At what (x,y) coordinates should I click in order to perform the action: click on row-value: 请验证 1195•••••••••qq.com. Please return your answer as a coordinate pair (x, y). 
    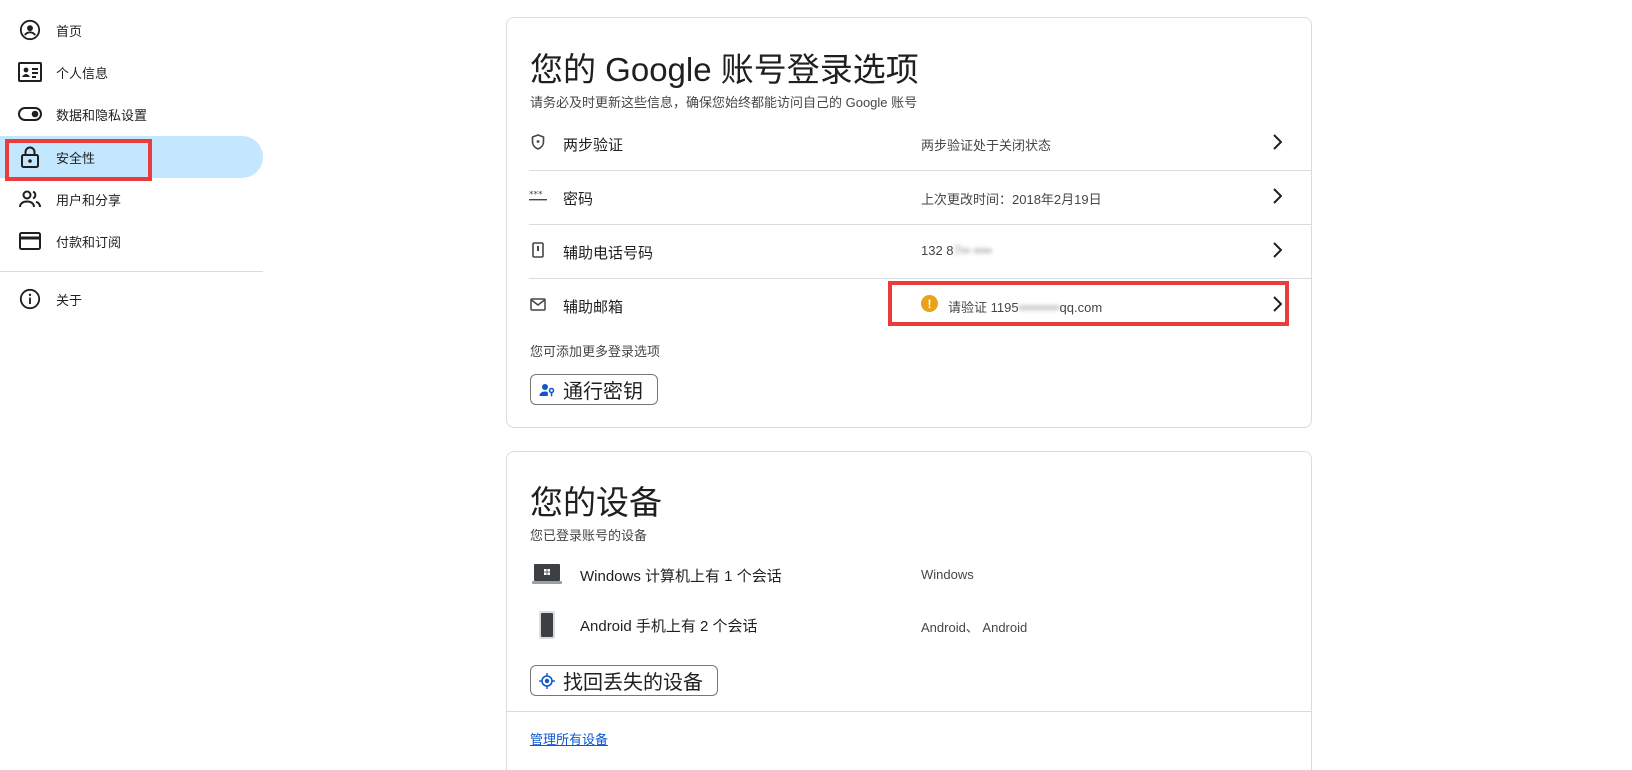
    Looking at the image, I should click on (1025, 306).